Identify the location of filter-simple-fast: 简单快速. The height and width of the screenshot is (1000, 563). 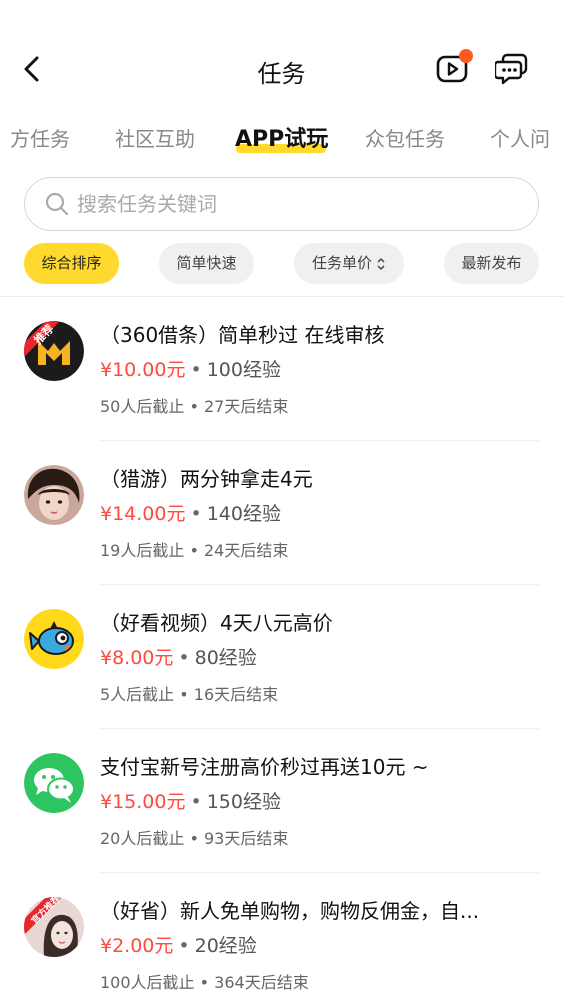
(206, 263).